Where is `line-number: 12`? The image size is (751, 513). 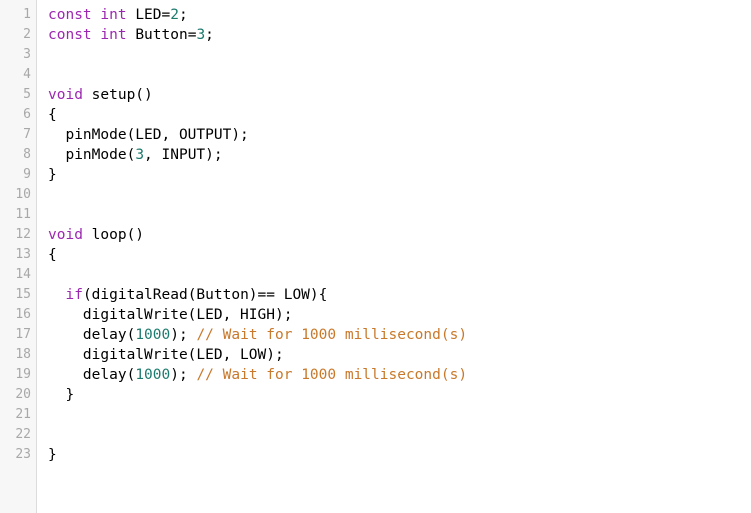
line-number: 12 is located at coordinates (23, 234).